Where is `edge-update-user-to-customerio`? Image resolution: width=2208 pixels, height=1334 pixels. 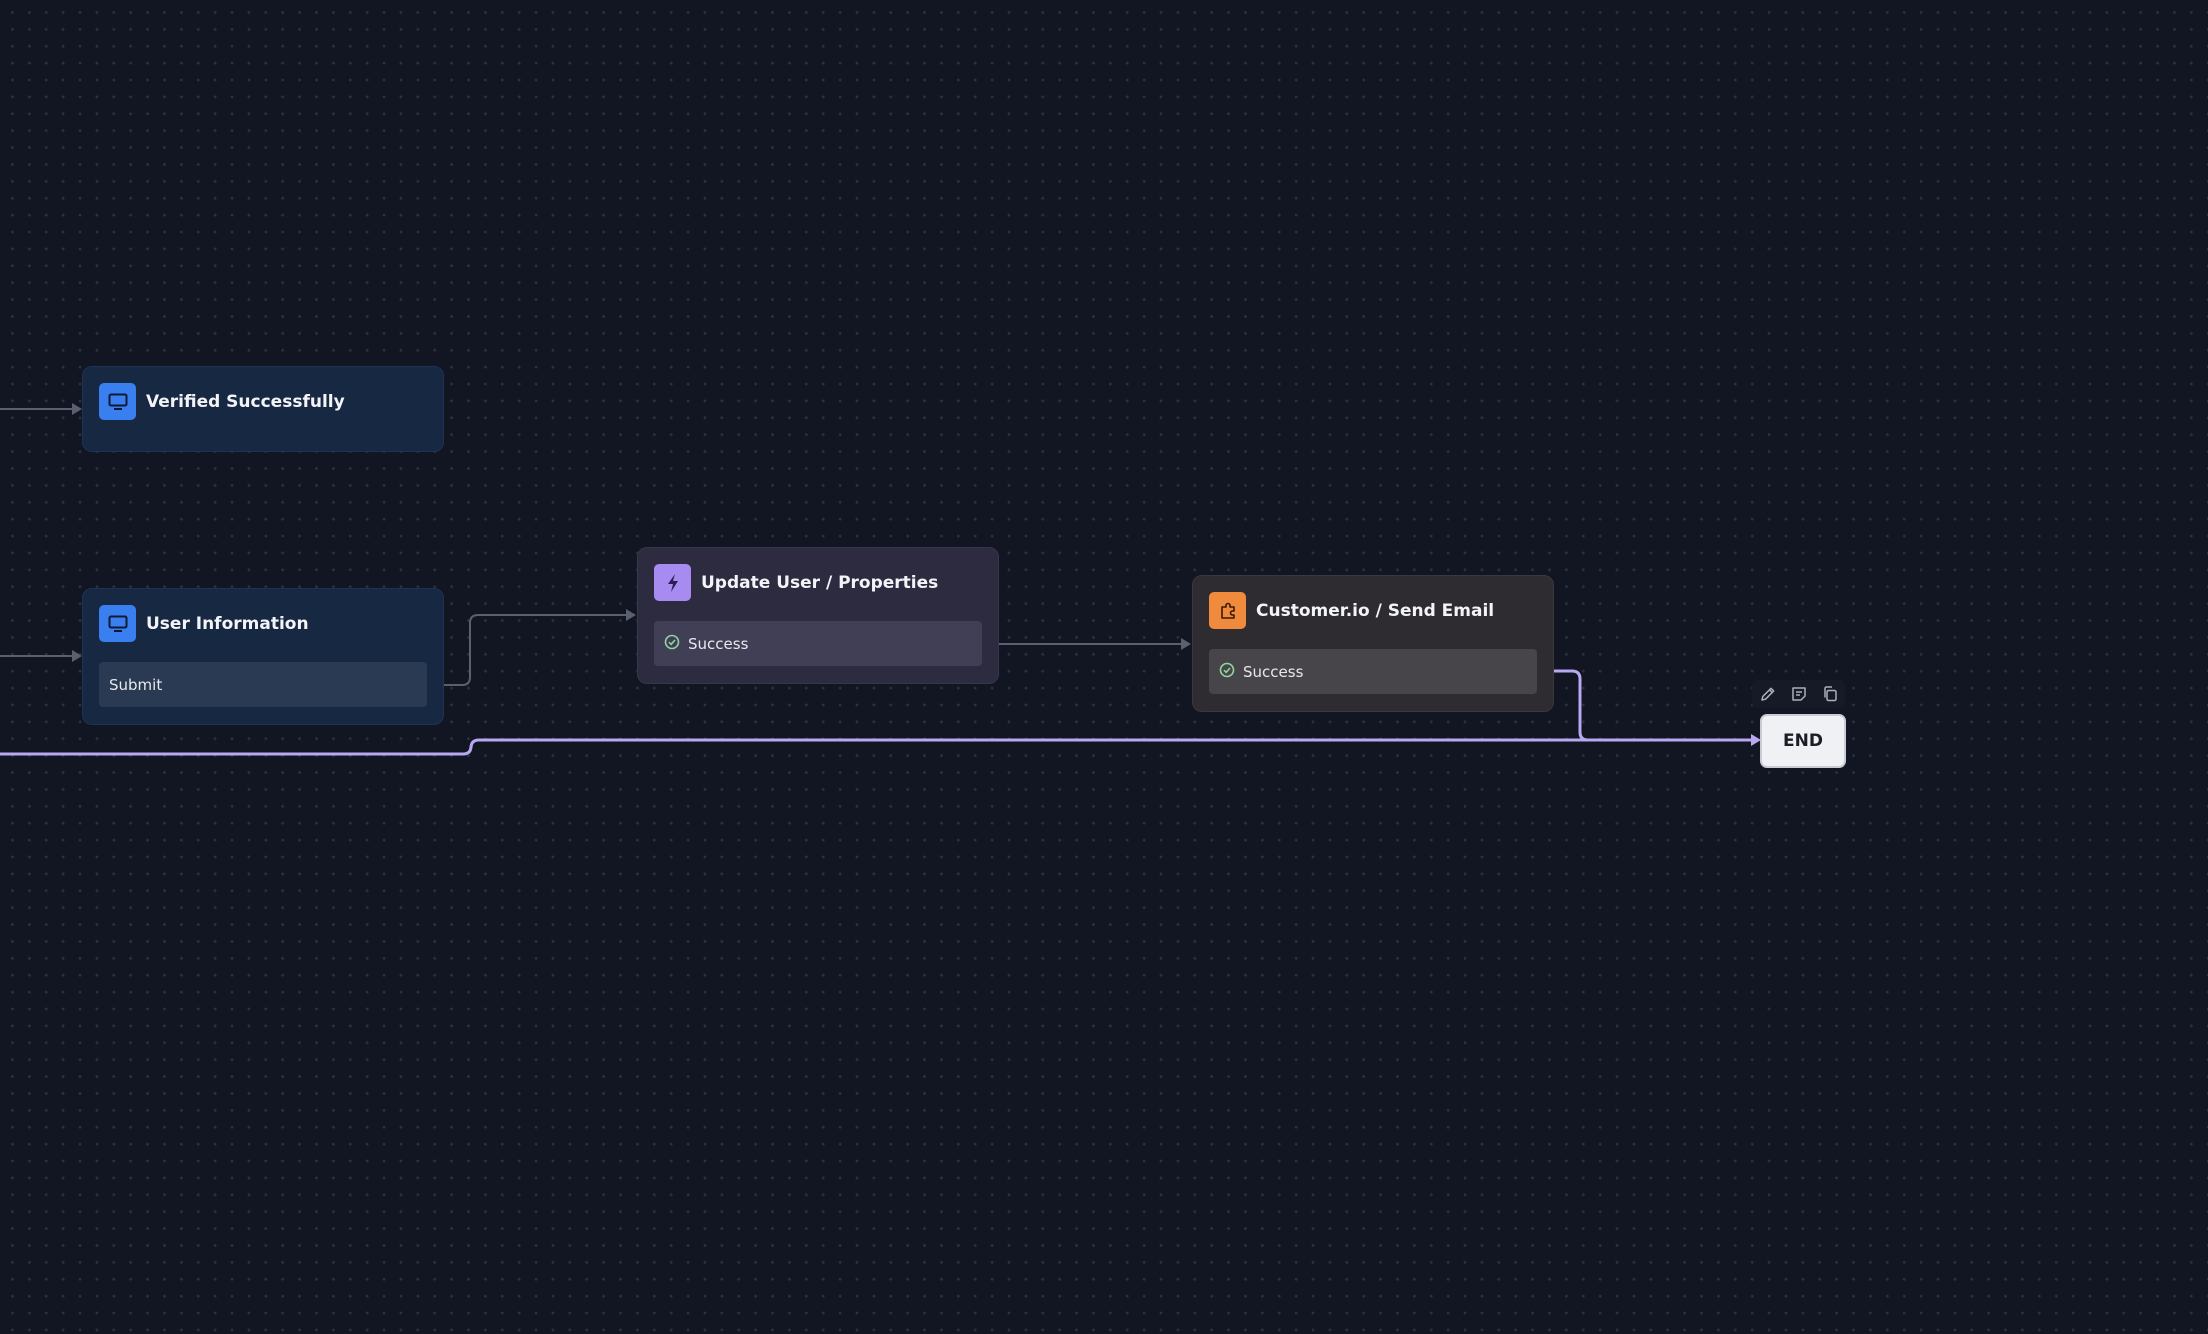
edge-update-user-to-customerio is located at coordinates (1085, 644).